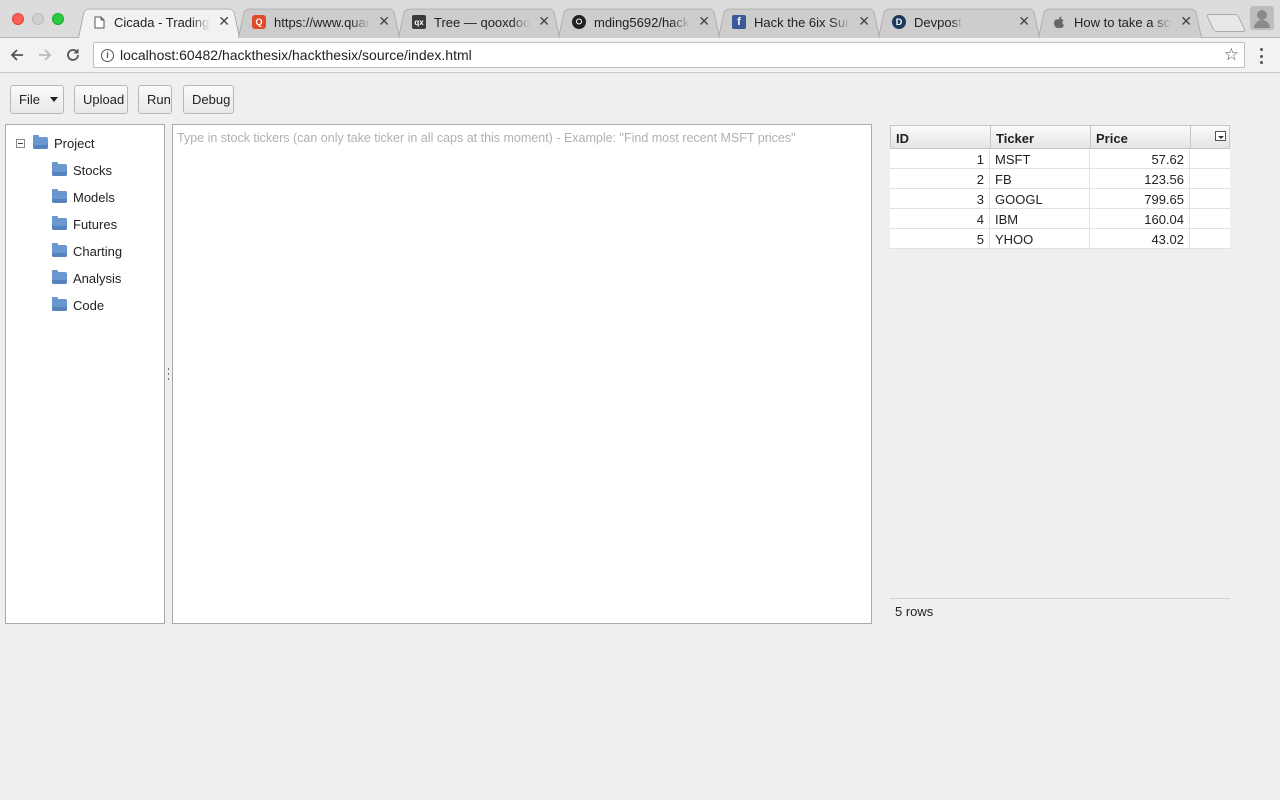  Describe the element at coordinates (1040, 199) in the screenshot. I see `cell-ticker: GOOGL` at that location.